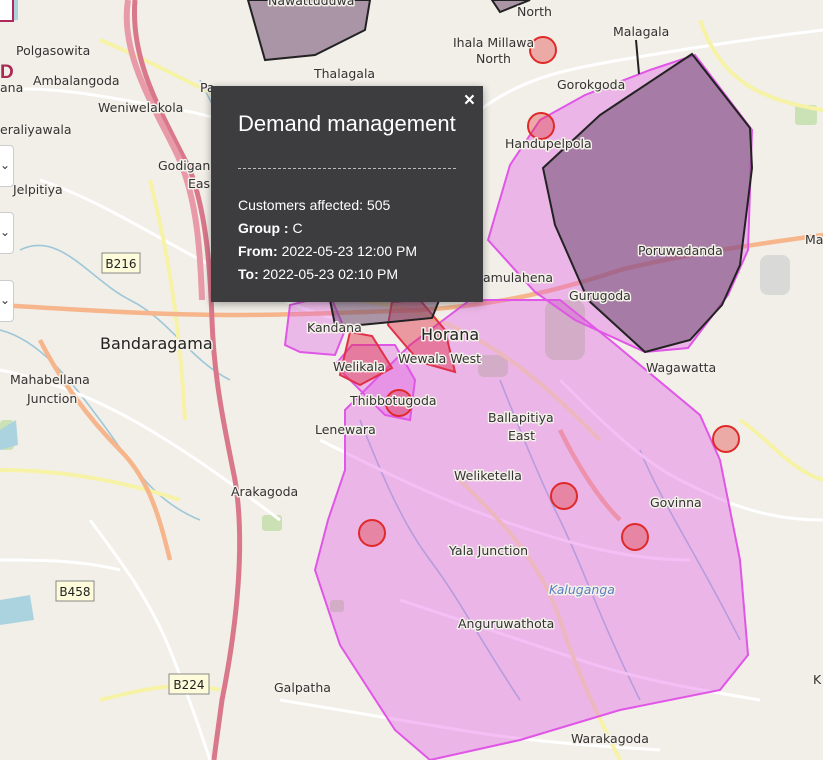  What do you see at coordinates (591, 84) in the screenshot?
I see `svg-text: Gorokgoda` at bounding box center [591, 84].